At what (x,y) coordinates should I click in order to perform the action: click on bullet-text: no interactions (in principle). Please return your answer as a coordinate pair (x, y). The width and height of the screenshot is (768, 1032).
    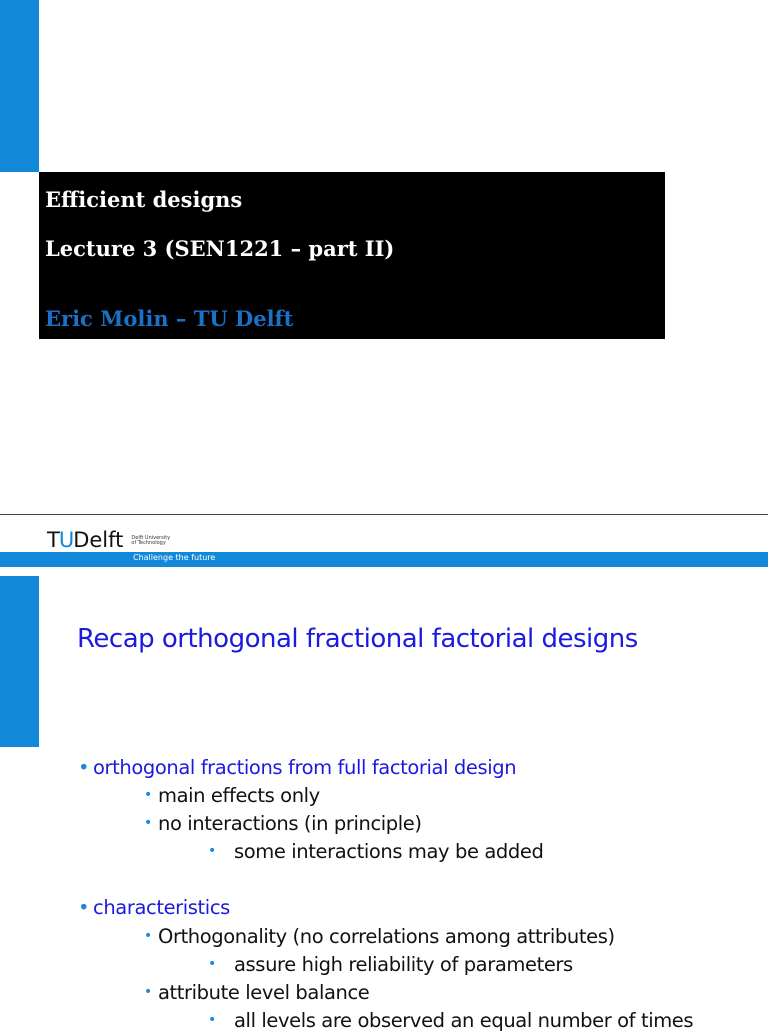
    Looking at the image, I should click on (290, 823).